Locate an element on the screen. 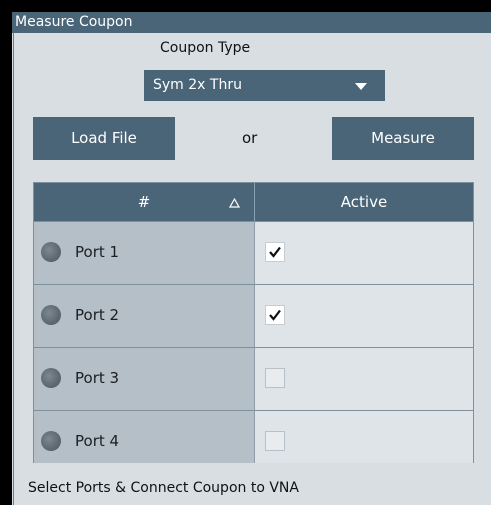 This screenshot has width=491, height=505. port-label: Port 1 is located at coordinates (97, 252).